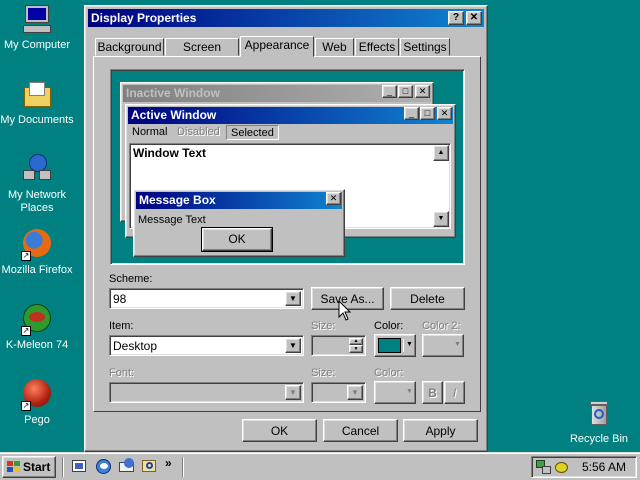  Describe the element at coordinates (237, 239) in the screenshot. I see `preview-msgbox-ok: OK` at that location.